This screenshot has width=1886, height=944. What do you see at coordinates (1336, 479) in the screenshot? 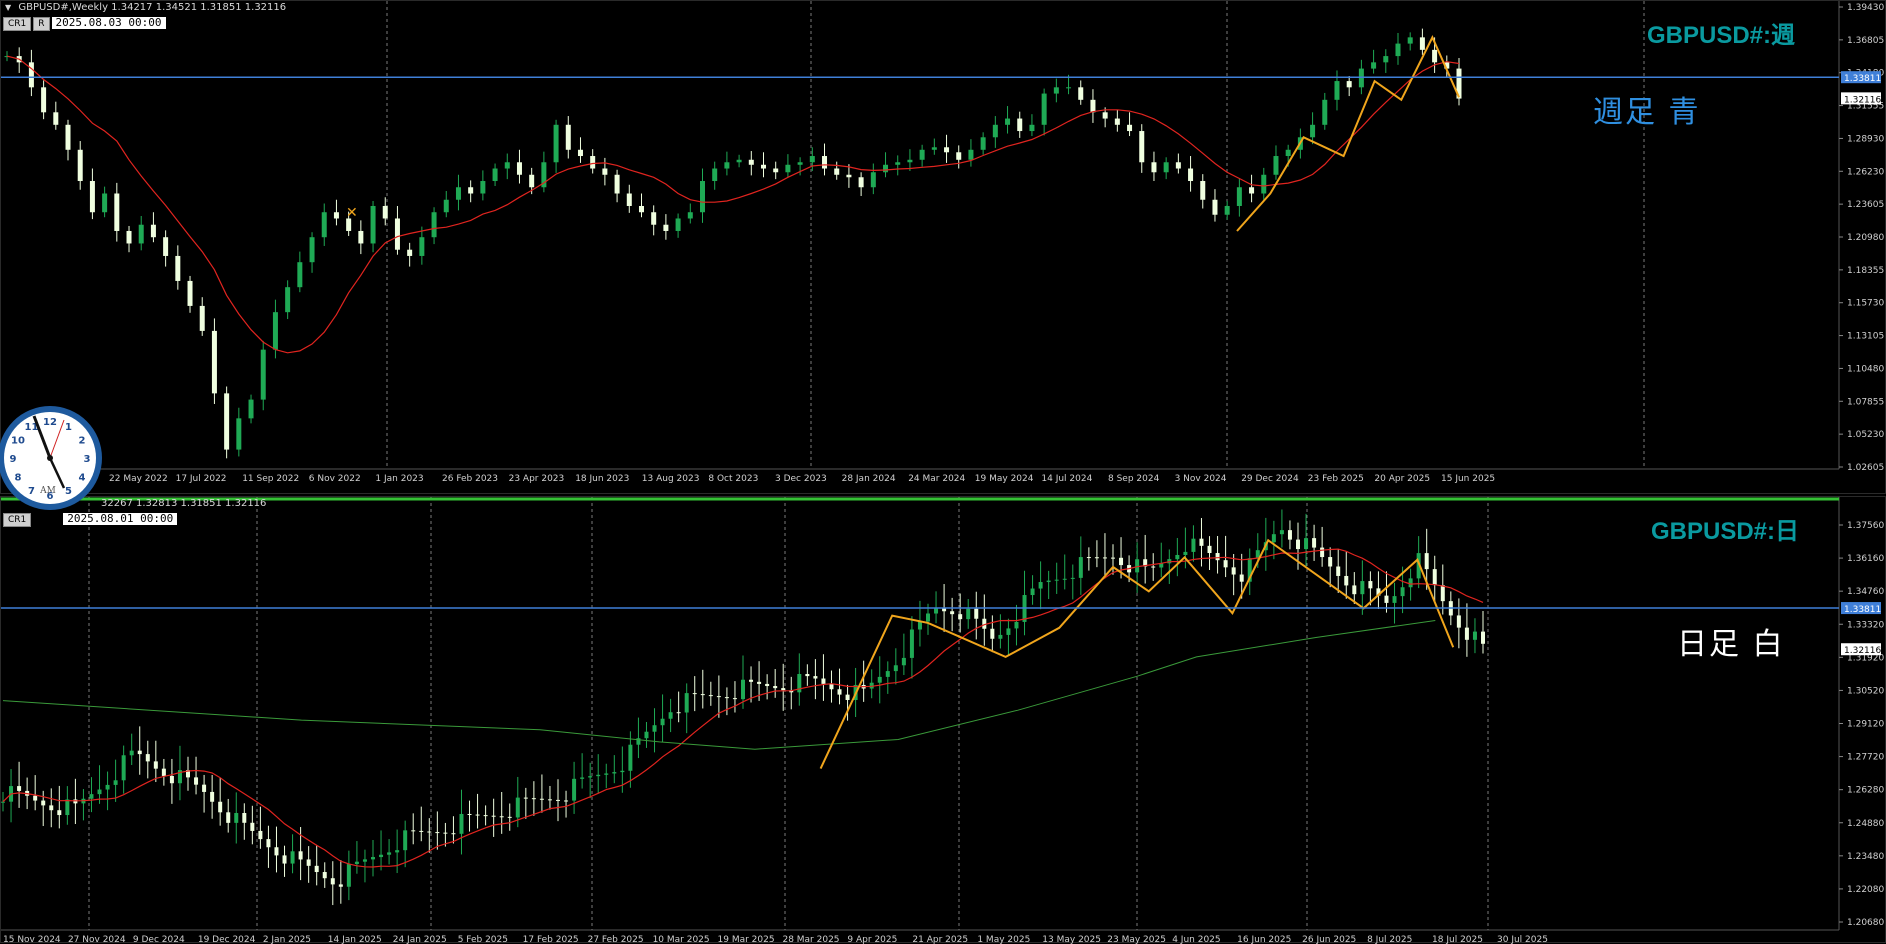
I see `date-label: 23 Feb 2025` at bounding box center [1336, 479].